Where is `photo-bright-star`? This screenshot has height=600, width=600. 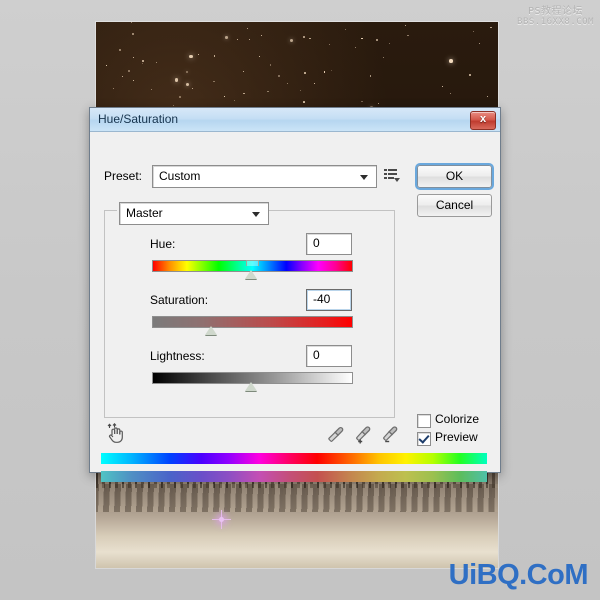 photo-bright-star is located at coordinates (221, 519).